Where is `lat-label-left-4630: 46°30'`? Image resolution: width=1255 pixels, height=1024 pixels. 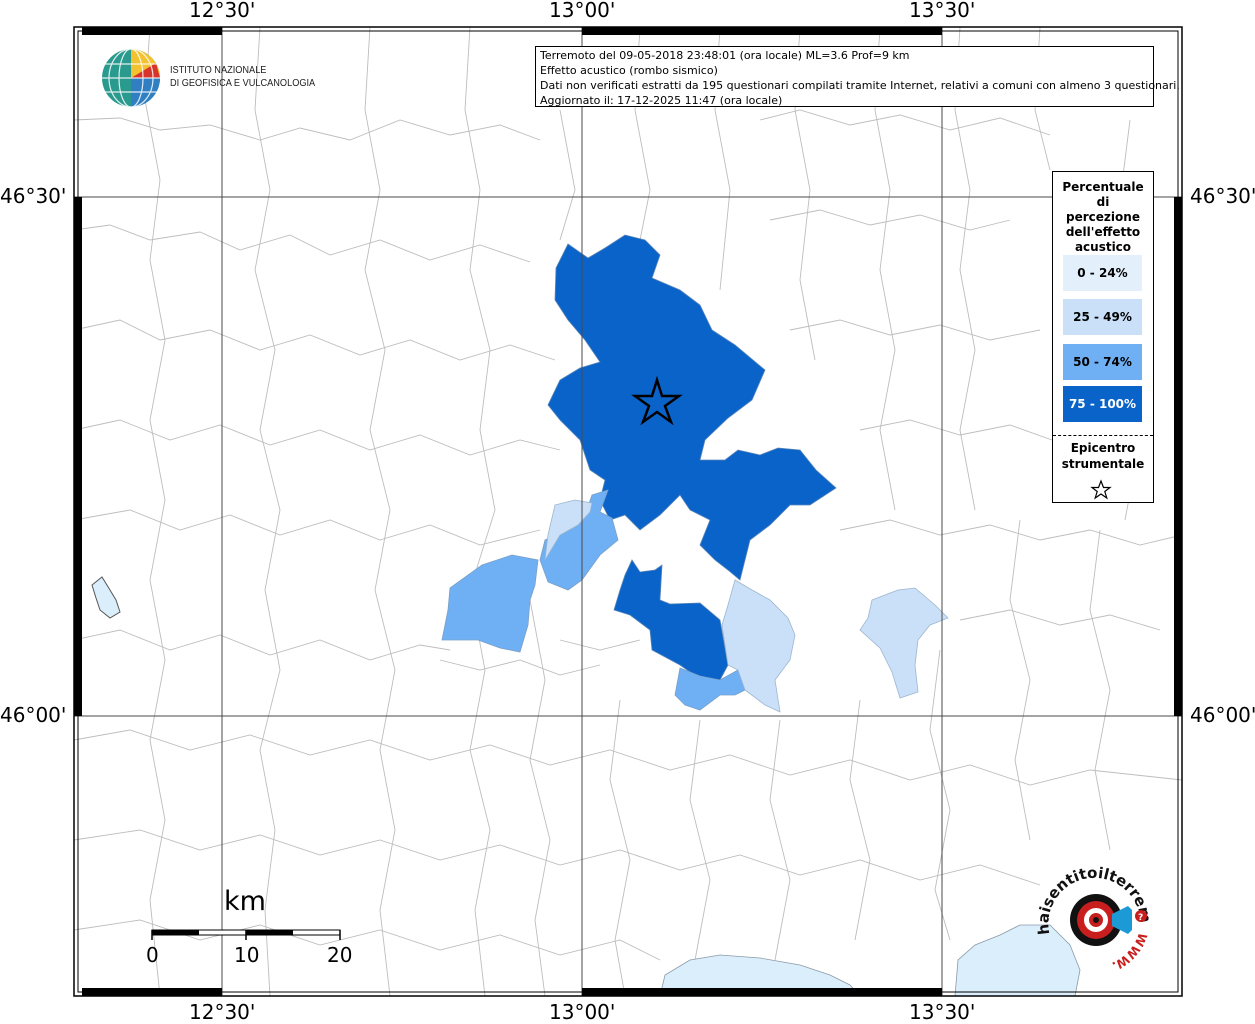 lat-label-left-4630: 46°30' is located at coordinates (33, 196).